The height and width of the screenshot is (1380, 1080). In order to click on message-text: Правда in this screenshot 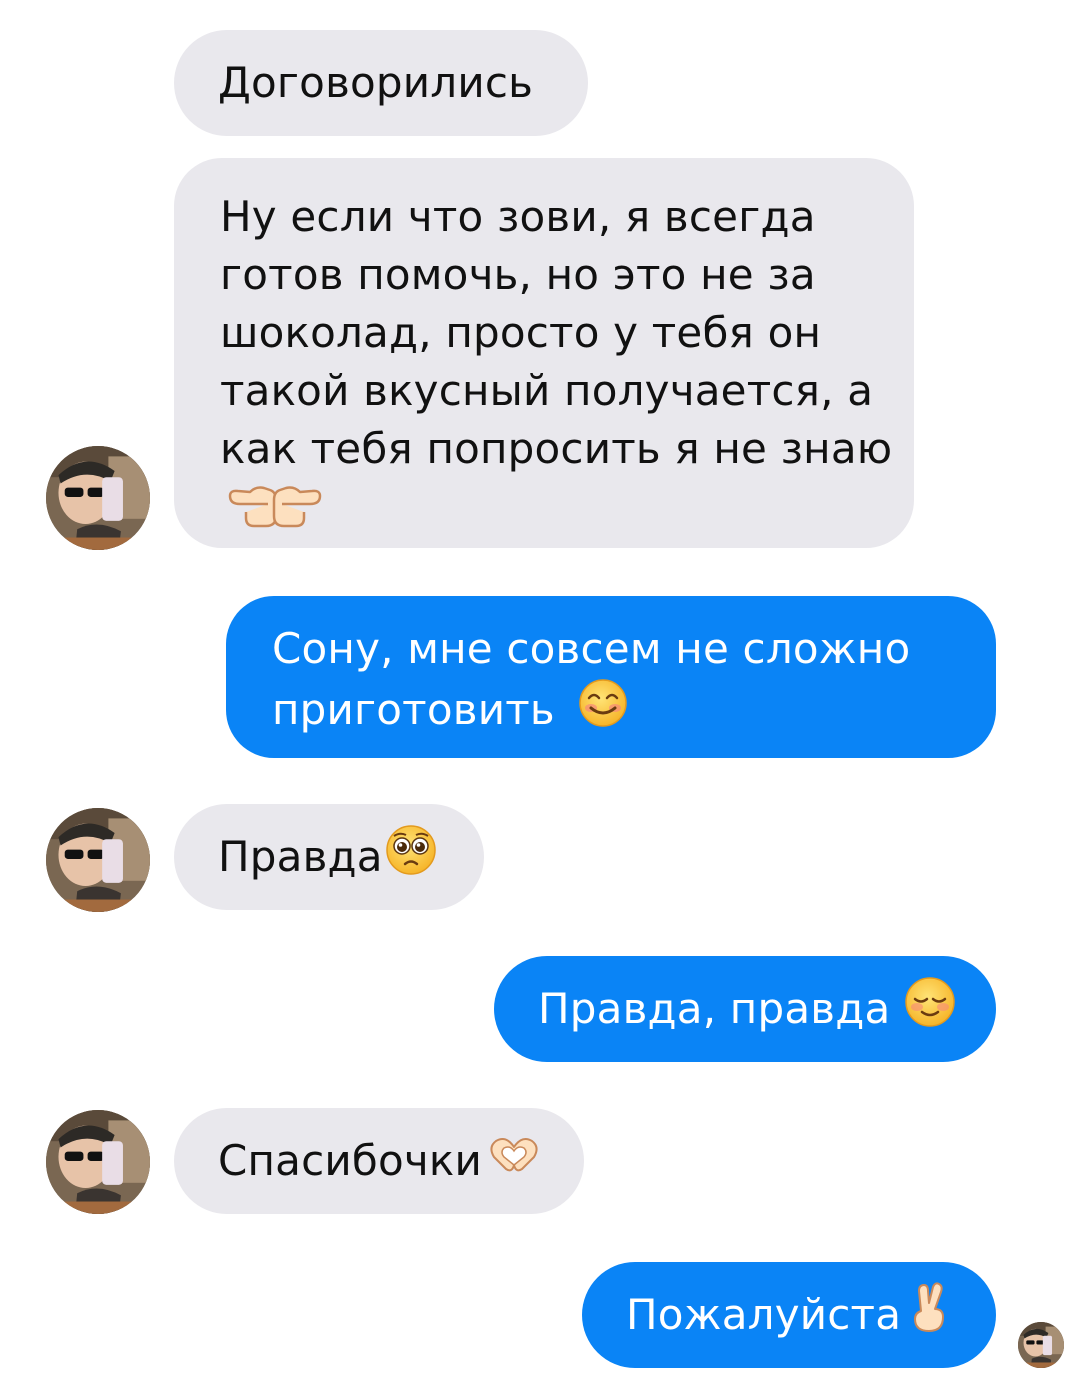, I will do `click(300, 856)`.